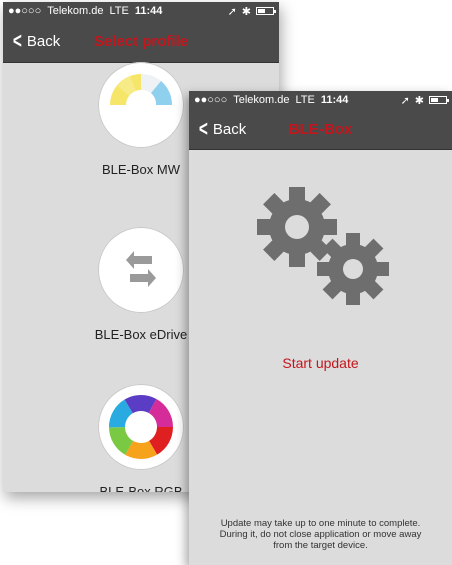  What do you see at coordinates (320, 363) in the screenshot?
I see `start-update-button: Start update` at bounding box center [320, 363].